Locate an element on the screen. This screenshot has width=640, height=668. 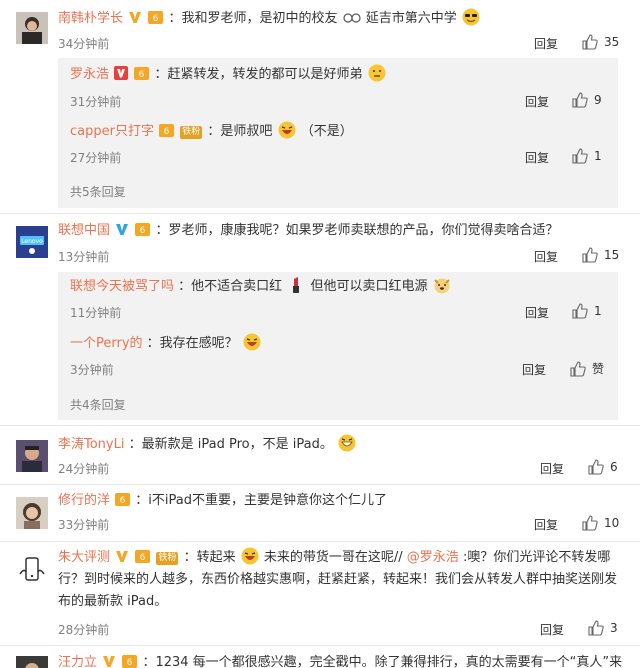
like-button: 15 is located at coordinates (600, 255).